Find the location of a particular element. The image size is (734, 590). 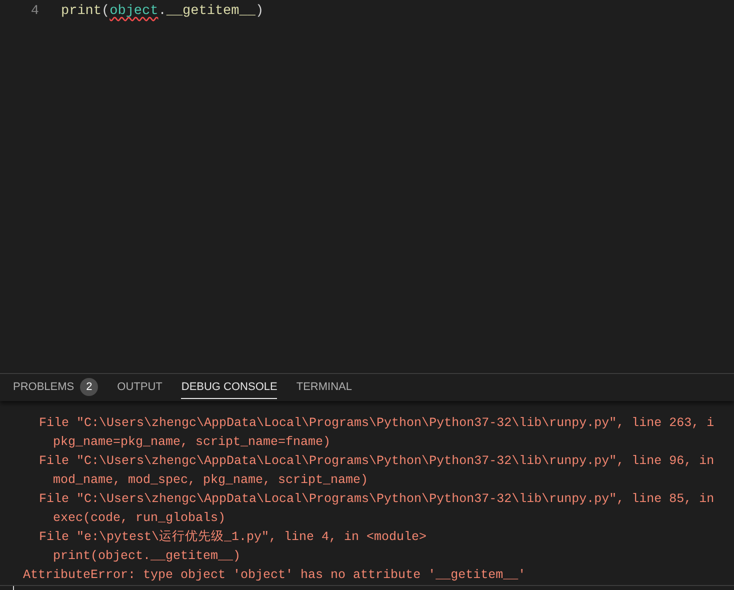

traceback-line: File "C:\Users\zhengc\AppData\Local\Programs\Python\Python37-32\lib\runpy.py", line 85, in is located at coordinates (376, 499).